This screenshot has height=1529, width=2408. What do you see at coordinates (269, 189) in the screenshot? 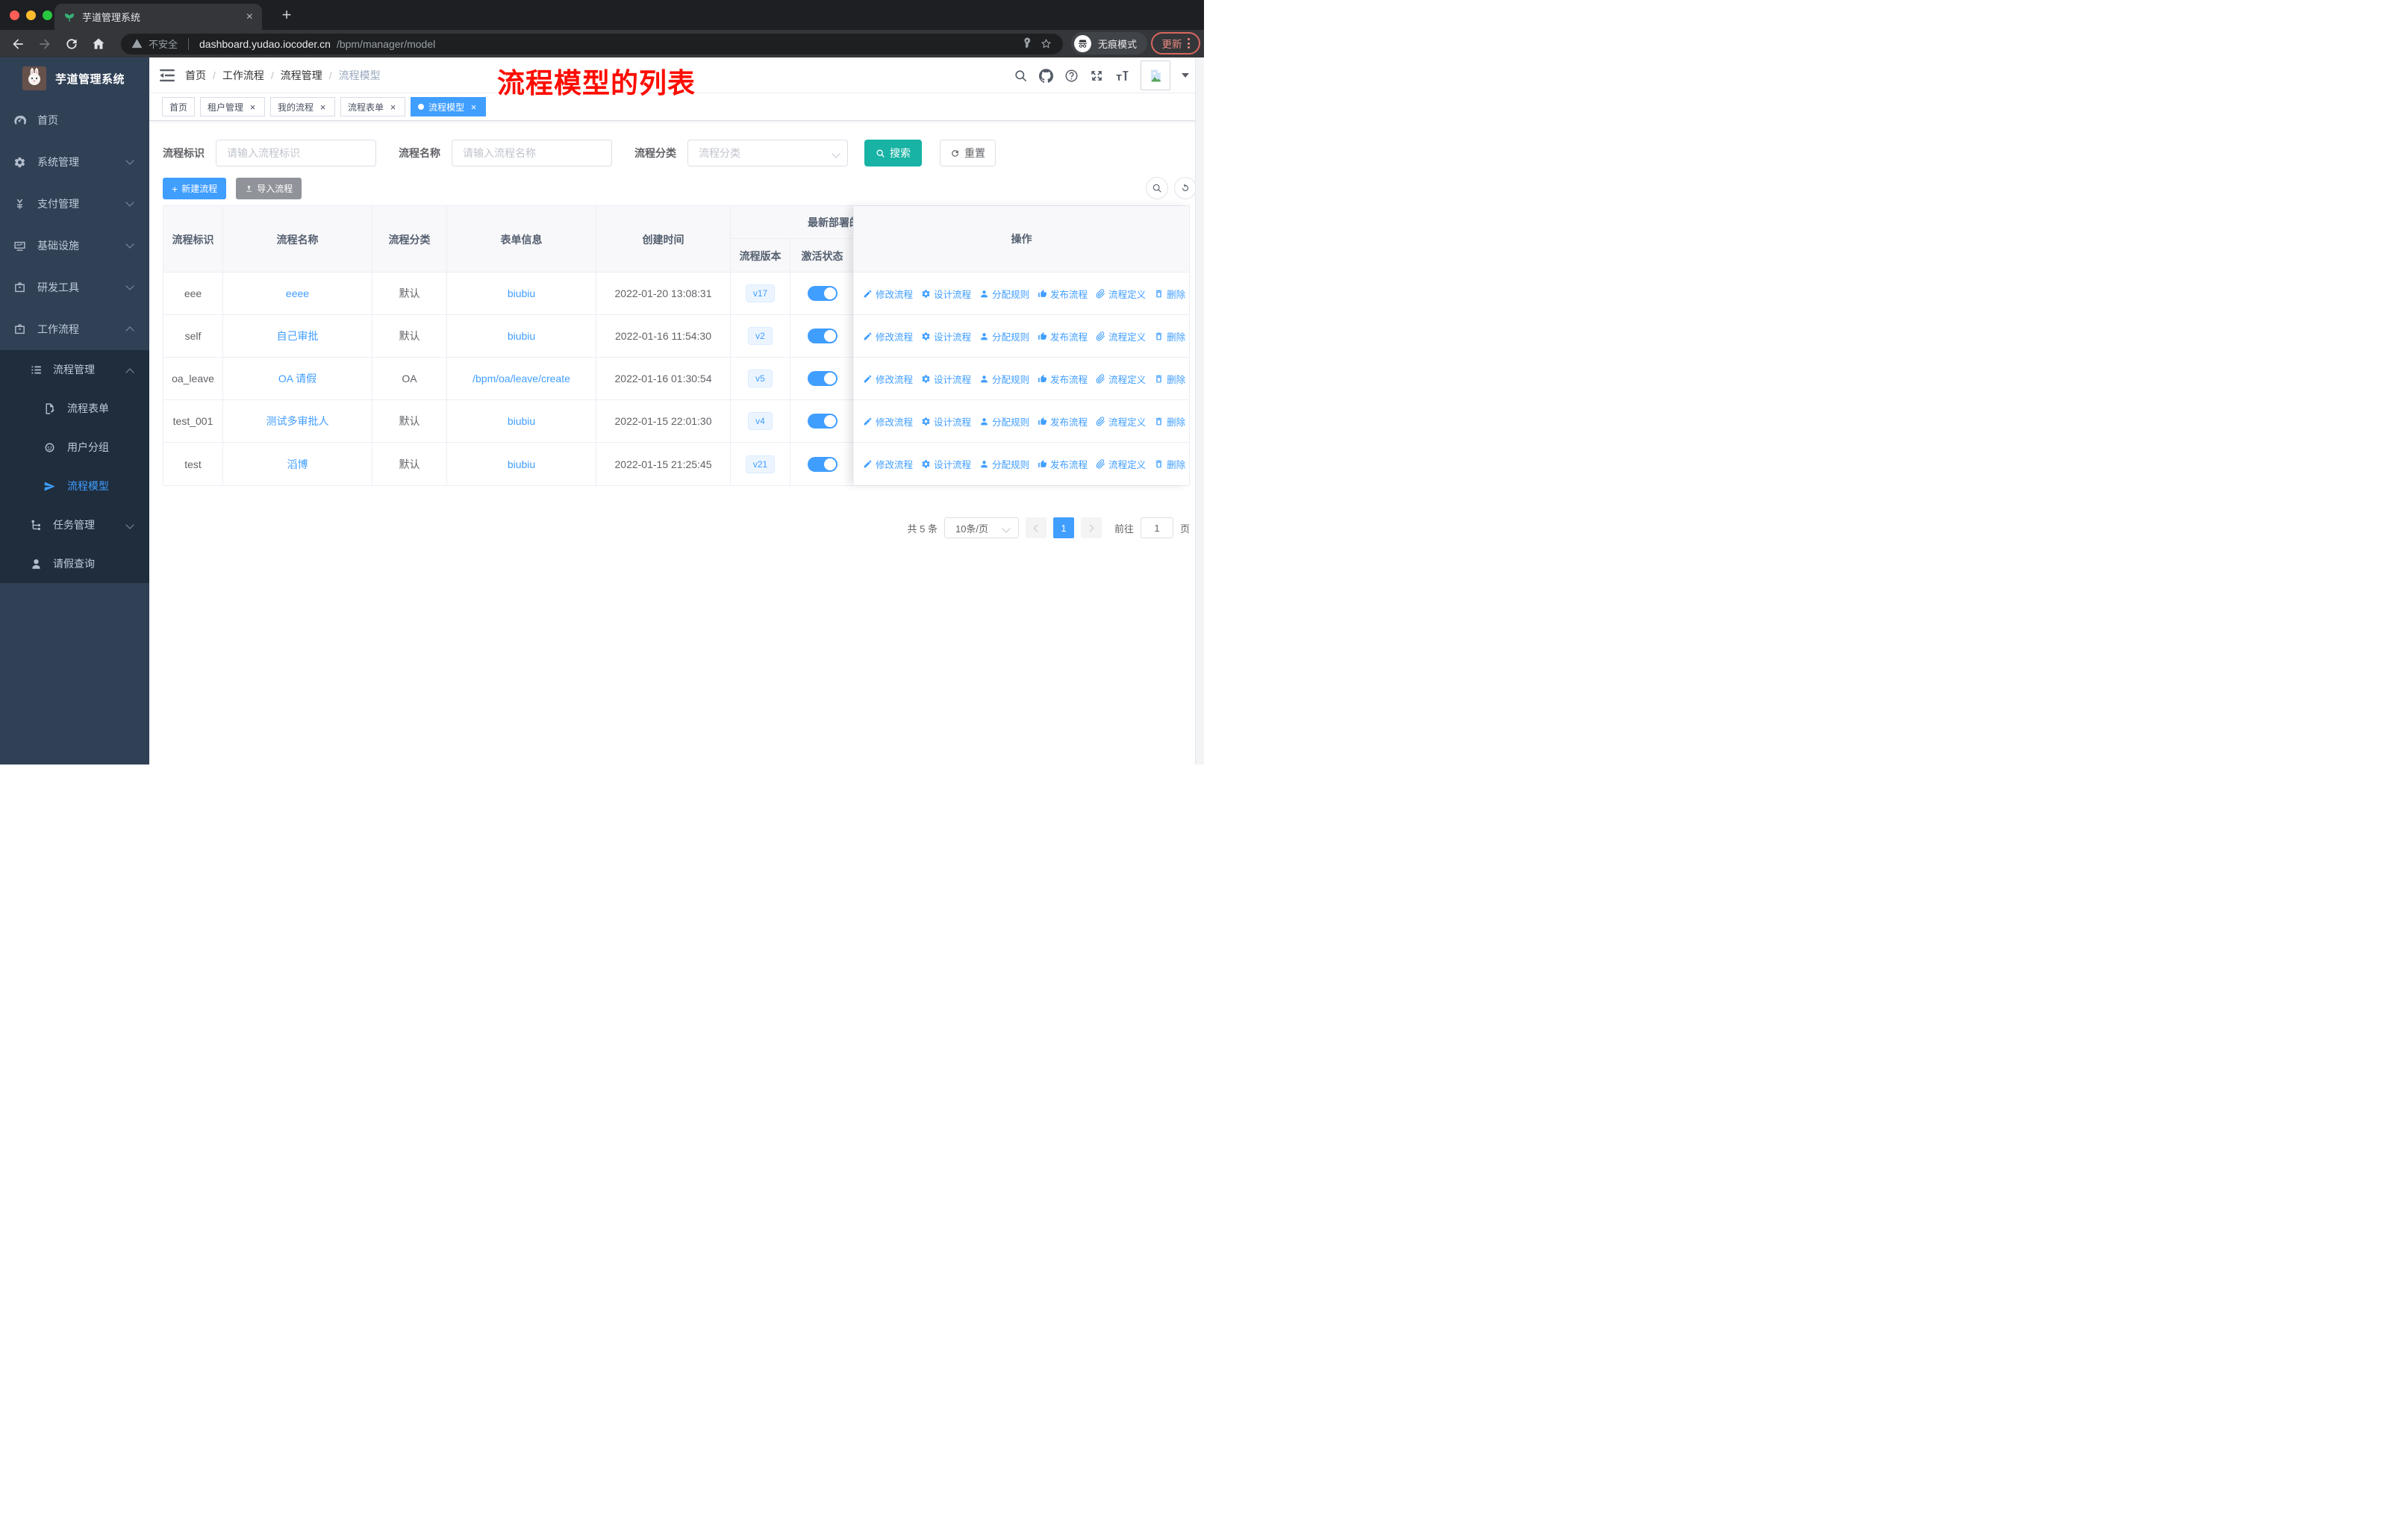
I see `import-model-button: 导入流程` at bounding box center [269, 189].